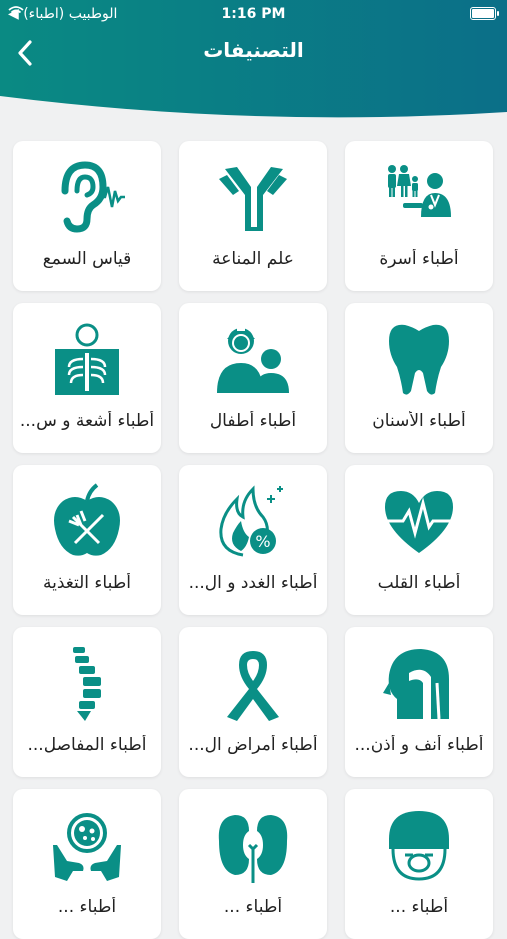 The height and width of the screenshot is (939, 507). I want to click on category-label: علم المناعة, so click(253, 259).